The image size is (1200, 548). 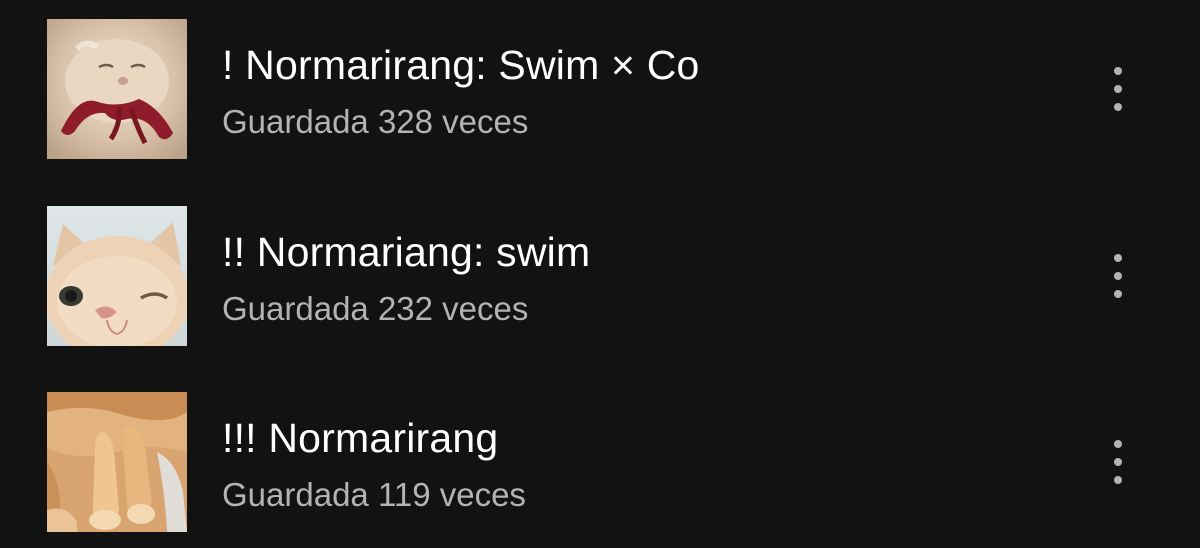 I want to click on cat-with-ribbon-icon, so click(x=117, y=89).